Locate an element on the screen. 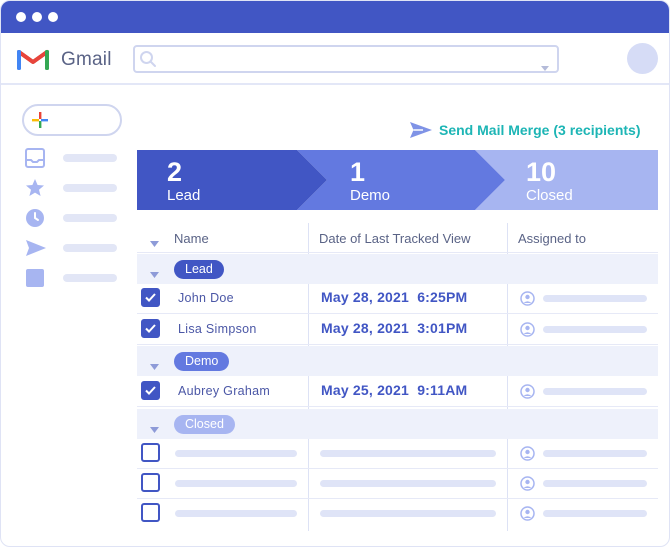  group-row-closed: Closed is located at coordinates (397, 424).